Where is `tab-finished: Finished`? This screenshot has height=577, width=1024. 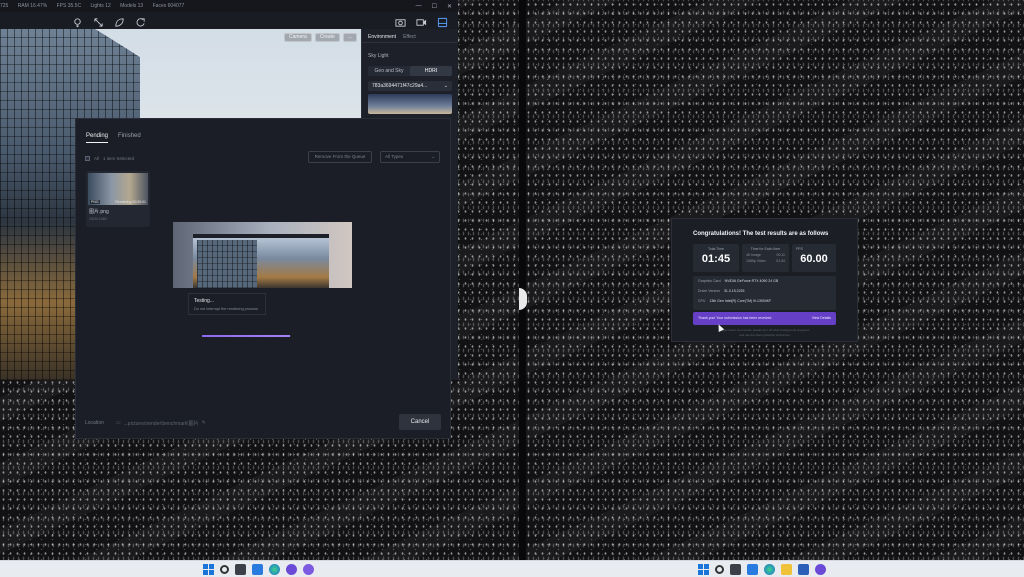 tab-finished: Finished is located at coordinates (129, 138).